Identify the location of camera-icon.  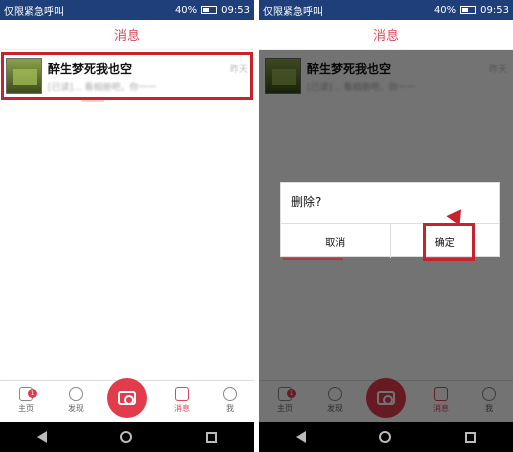
(127, 398).